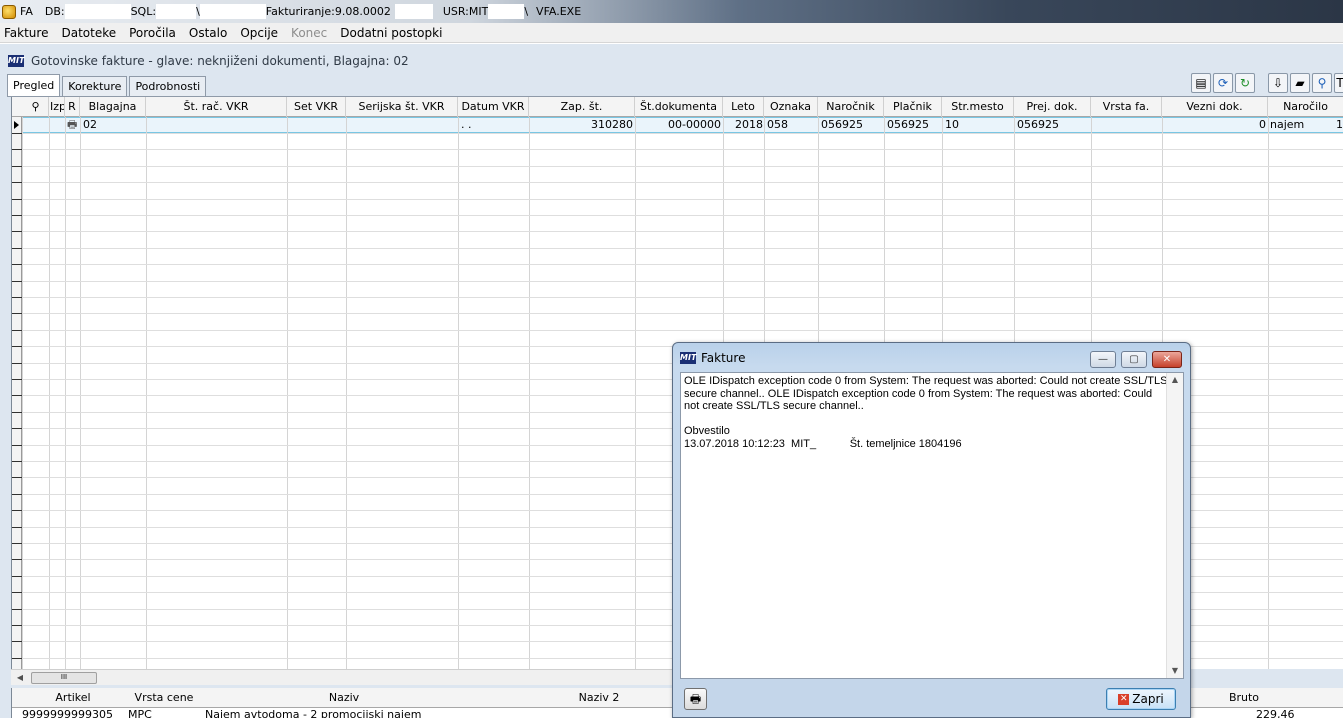 The width and height of the screenshot is (1343, 718). What do you see at coordinates (402, 107) in the screenshot?
I see `col-serijska-st-vkr: Serijska št. VKR` at bounding box center [402, 107].